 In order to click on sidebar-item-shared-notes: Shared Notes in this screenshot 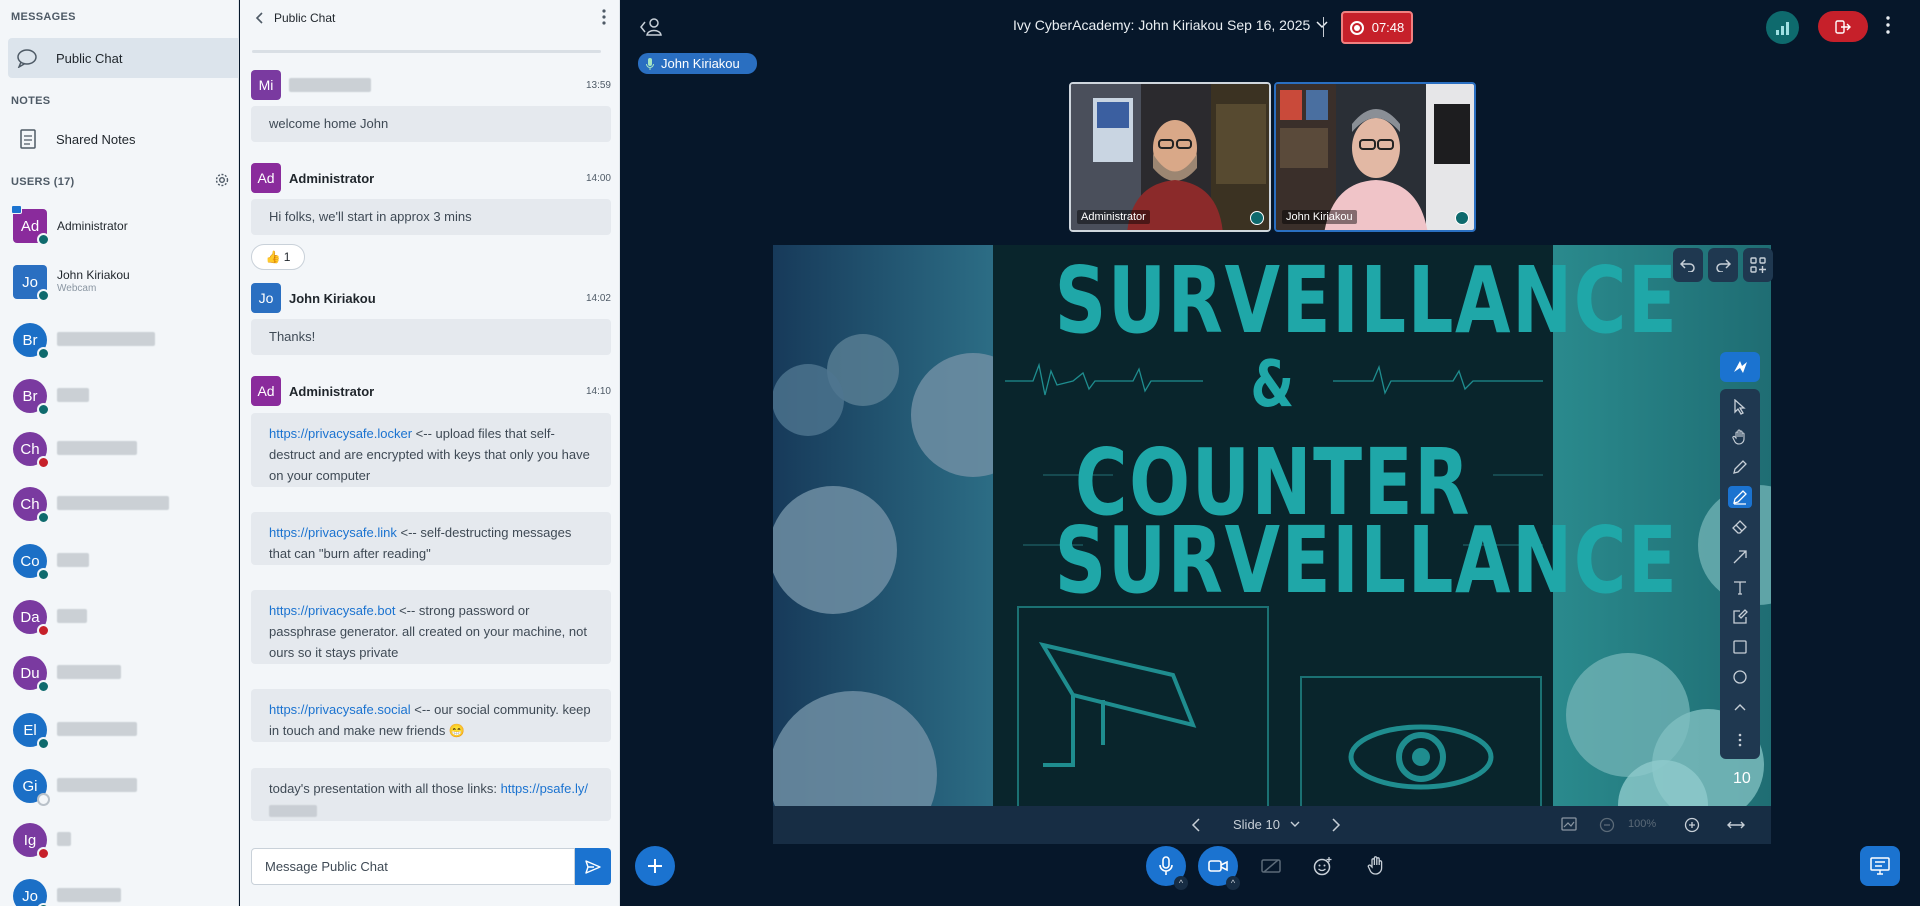, I will do `click(123, 139)`.